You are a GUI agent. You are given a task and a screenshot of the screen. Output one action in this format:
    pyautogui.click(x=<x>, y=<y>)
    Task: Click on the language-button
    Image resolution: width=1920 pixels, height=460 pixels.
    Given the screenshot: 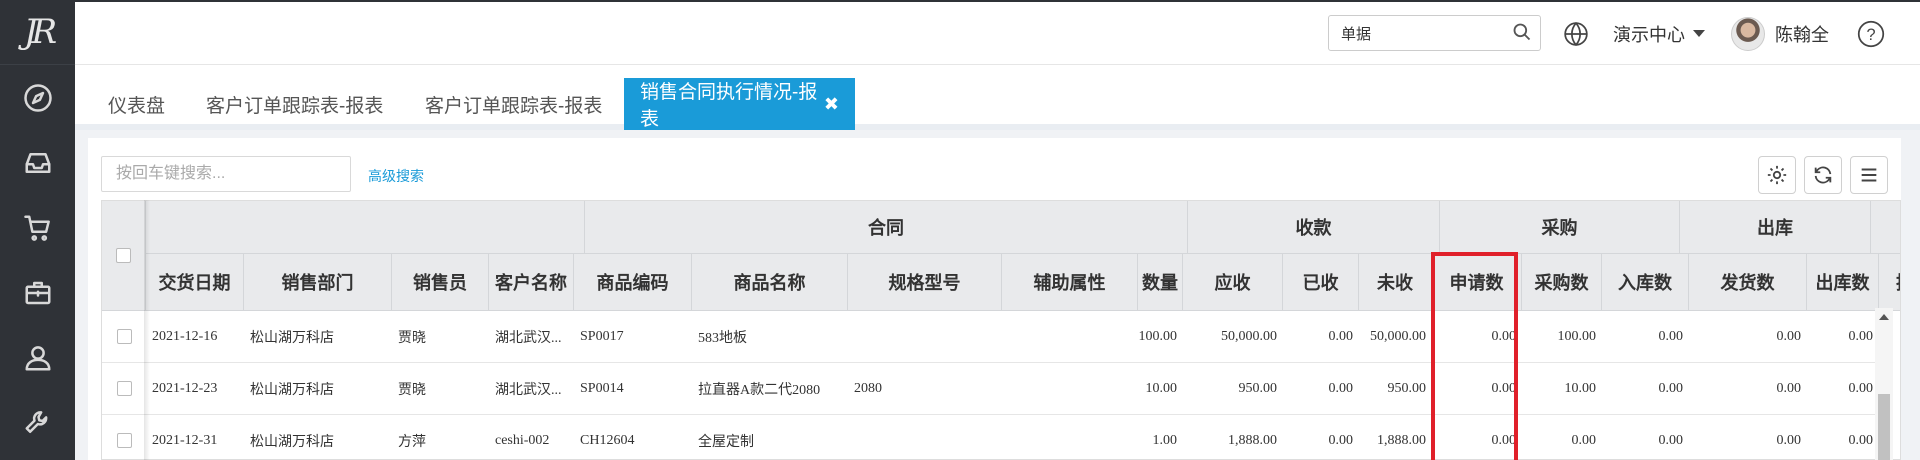 What is the action you would take?
    pyautogui.click(x=1576, y=34)
    